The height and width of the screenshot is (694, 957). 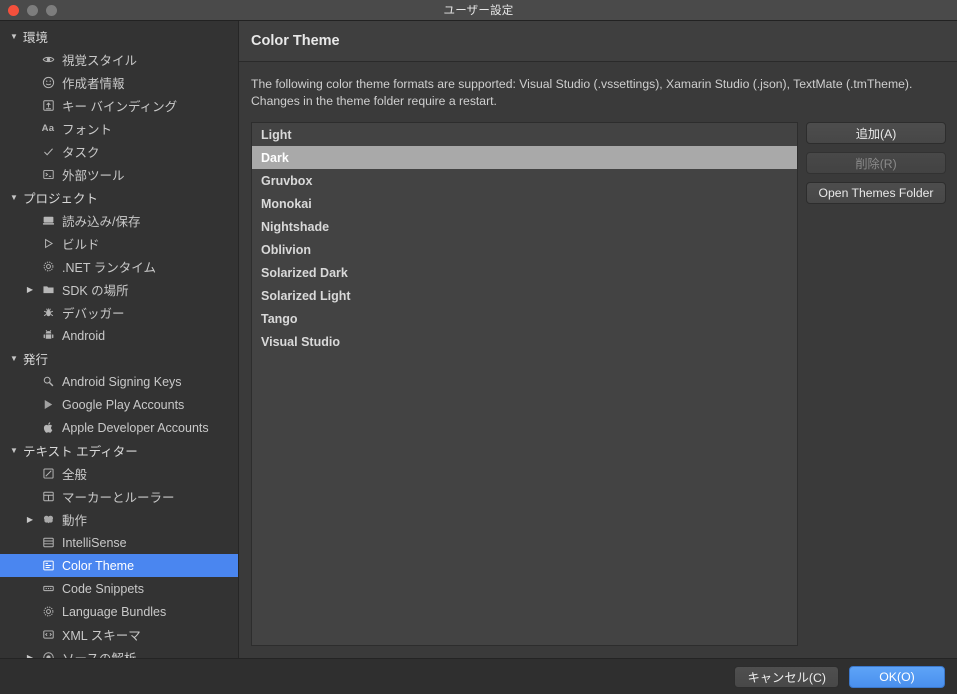 I want to click on sidebar-item-: タスク, so click(x=119, y=151).